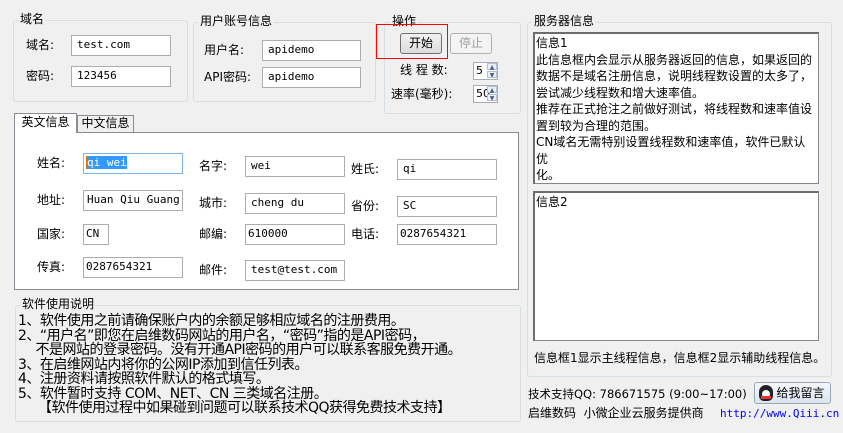  What do you see at coordinates (680, 358) in the screenshot?
I see `info-caption: 信息框1显示主线程信息，信息框2显示辅助线程信息。` at bounding box center [680, 358].